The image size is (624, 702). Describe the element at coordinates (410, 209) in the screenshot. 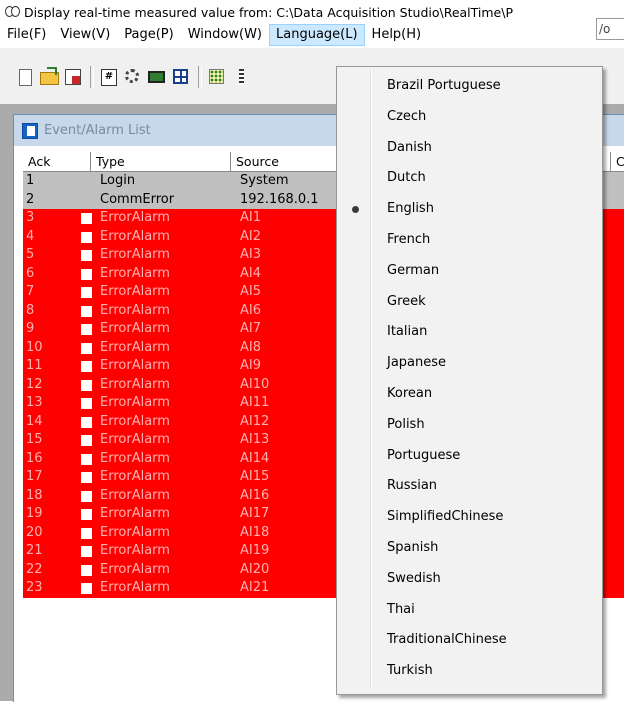

I see `language-option-label: English` at that location.